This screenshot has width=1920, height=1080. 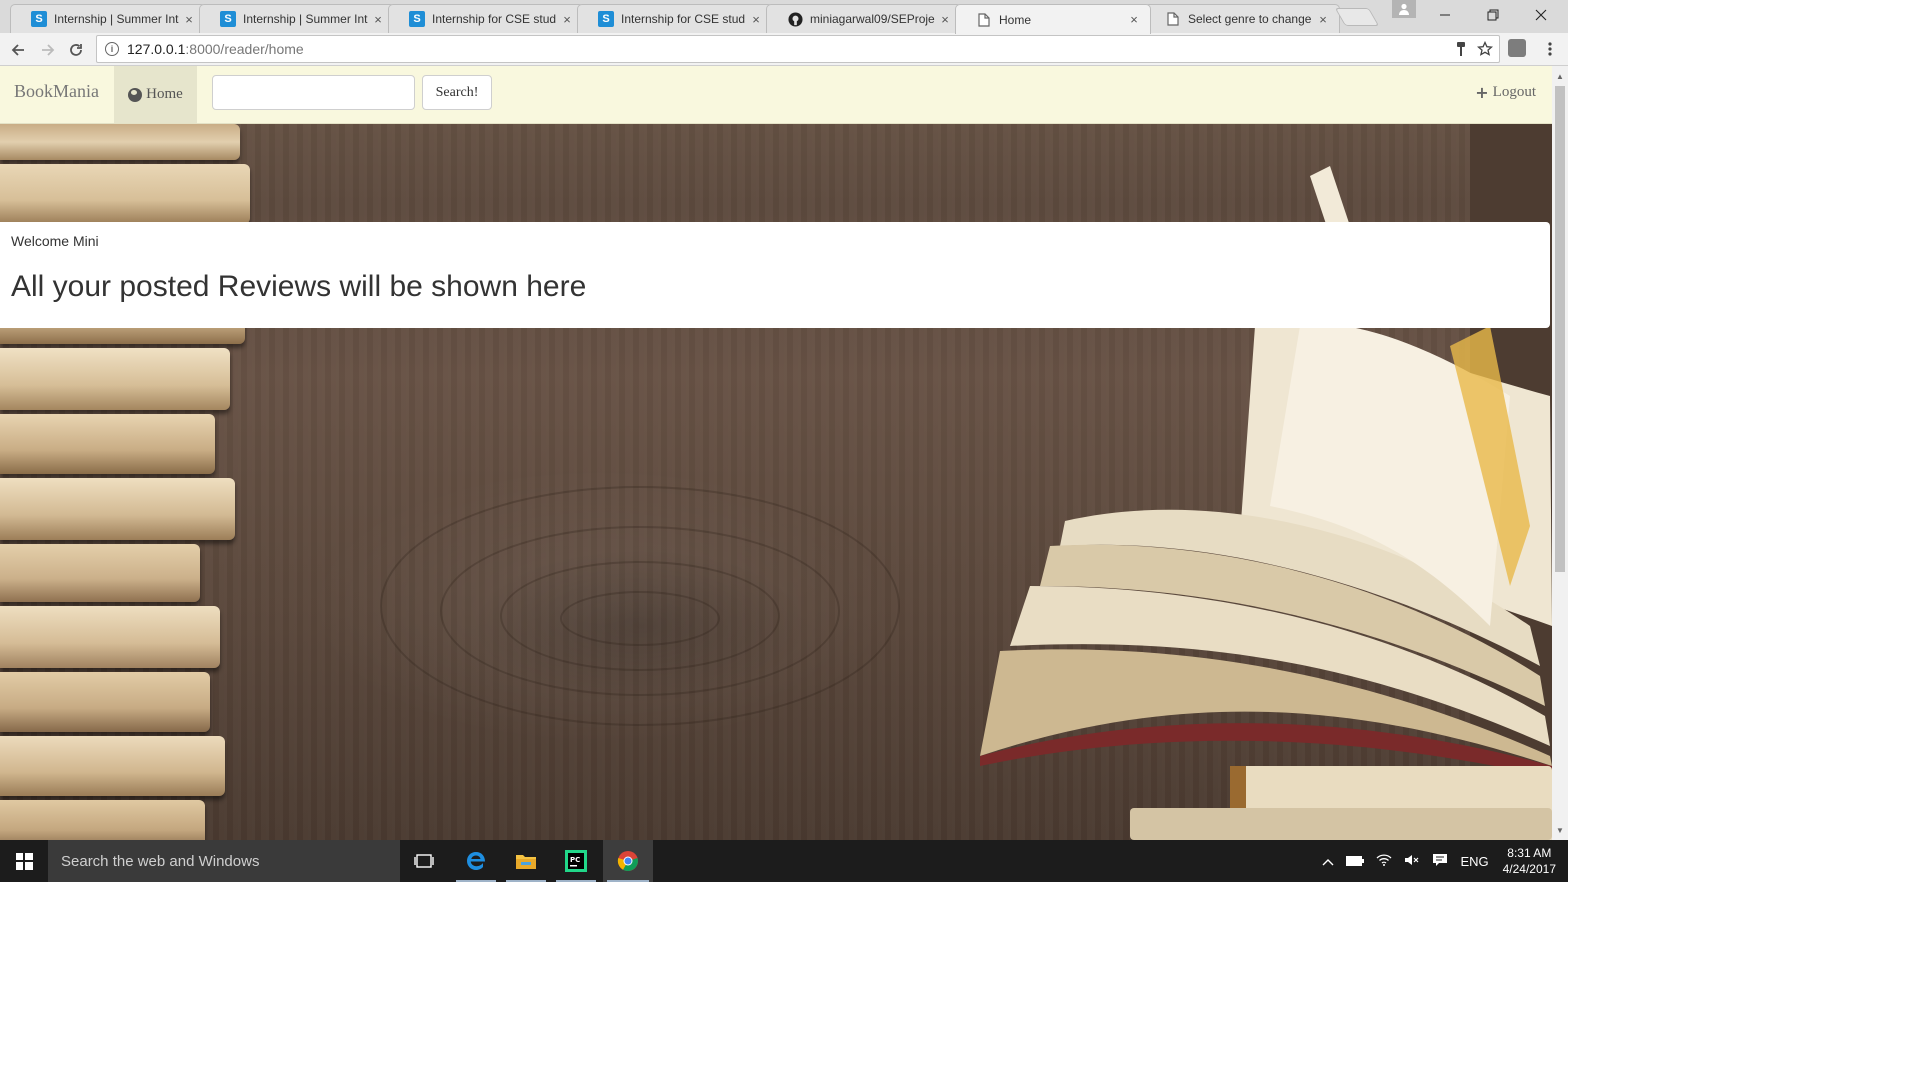 I want to click on site-navbar: BookMania Home Search! + Logout, so click(x=776, y=95).